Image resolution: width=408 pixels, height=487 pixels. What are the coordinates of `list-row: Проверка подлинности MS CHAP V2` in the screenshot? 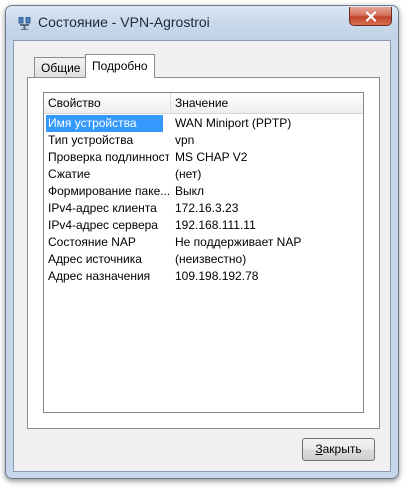 It's located at (203, 157).